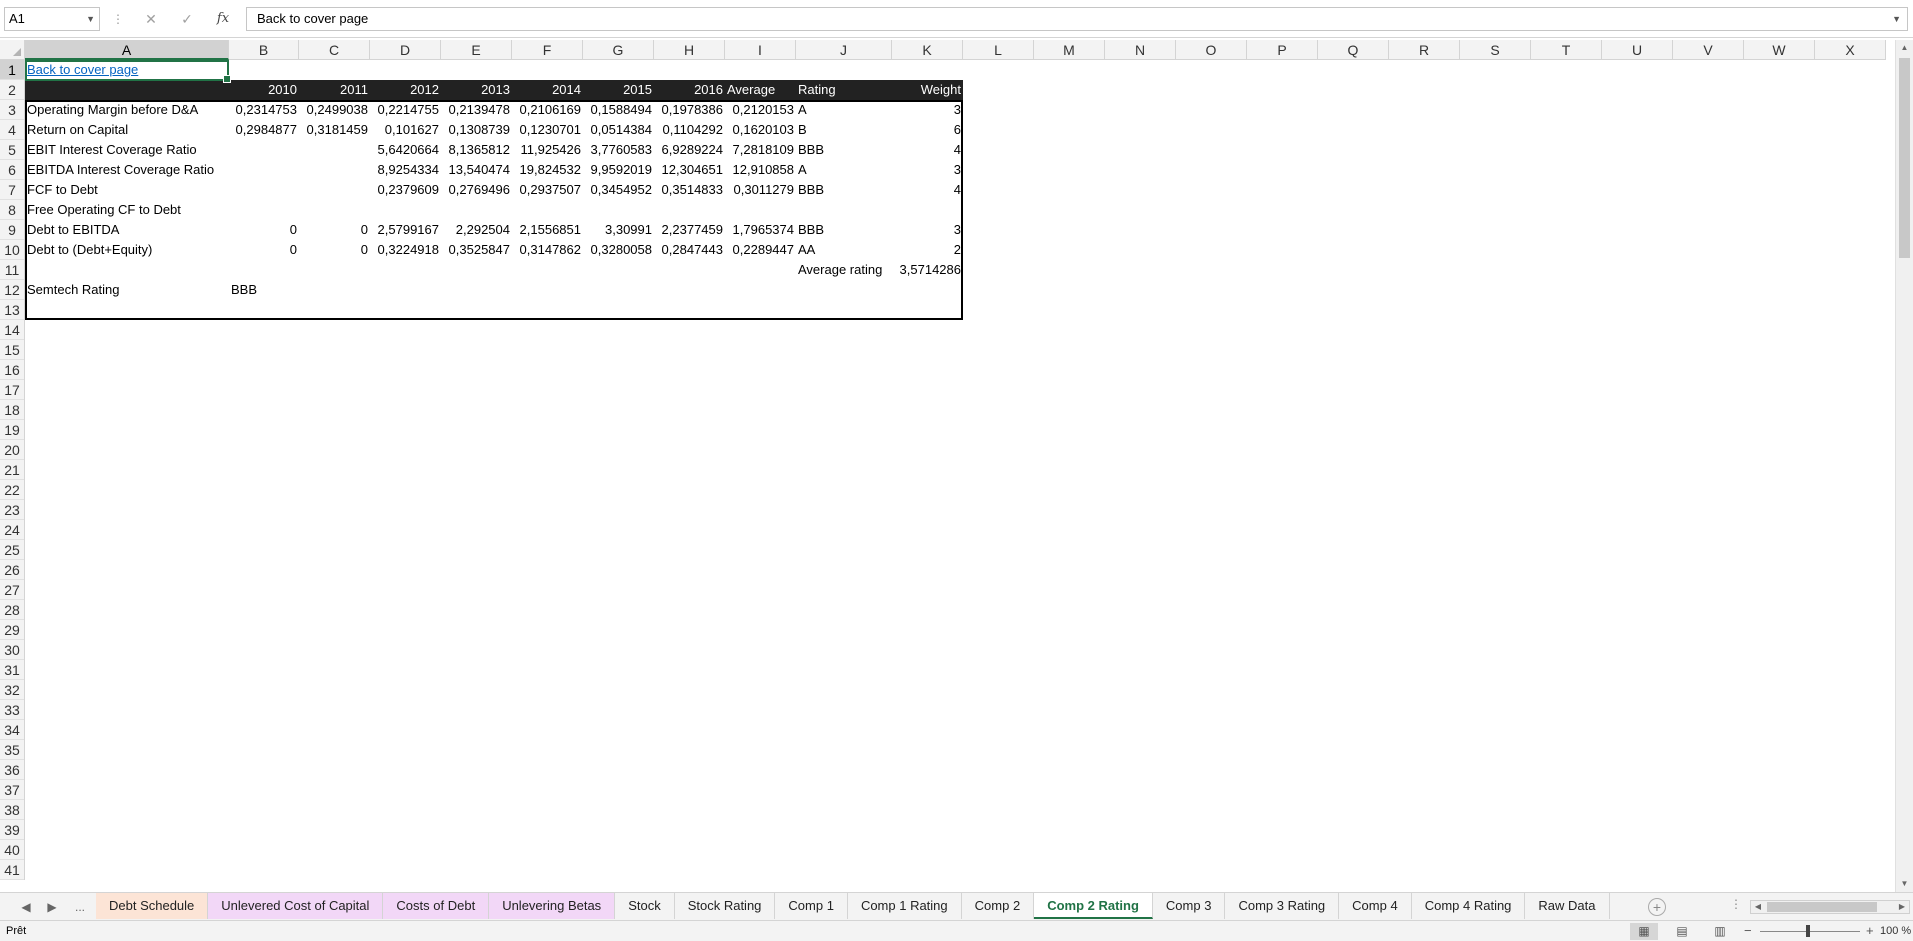 The image size is (1913, 941). I want to click on row-header-40: 40, so click(12, 850).